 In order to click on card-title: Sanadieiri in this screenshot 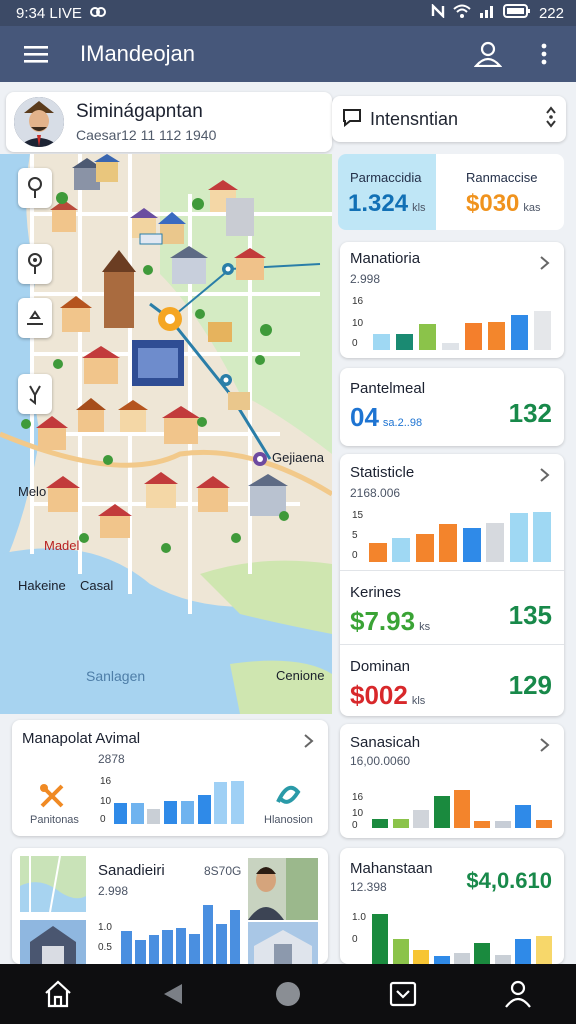, I will do `click(131, 870)`.